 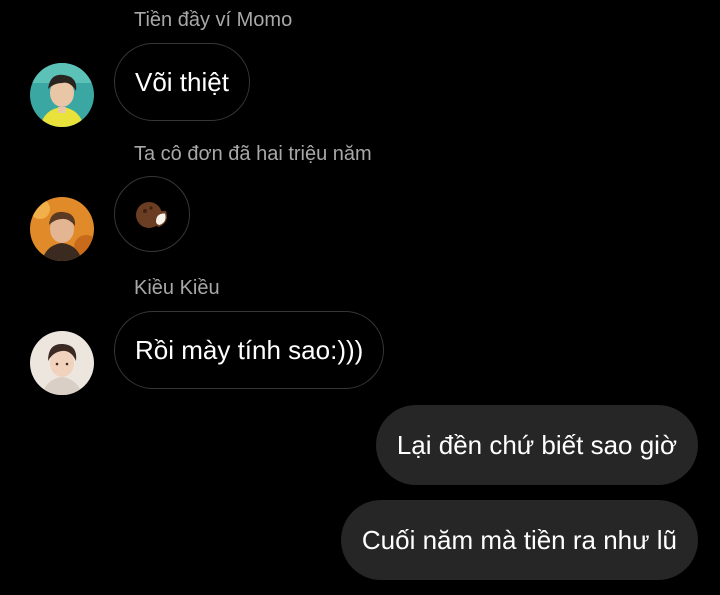 I want to click on incoming-emoji-bubble, so click(x=152, y=214).